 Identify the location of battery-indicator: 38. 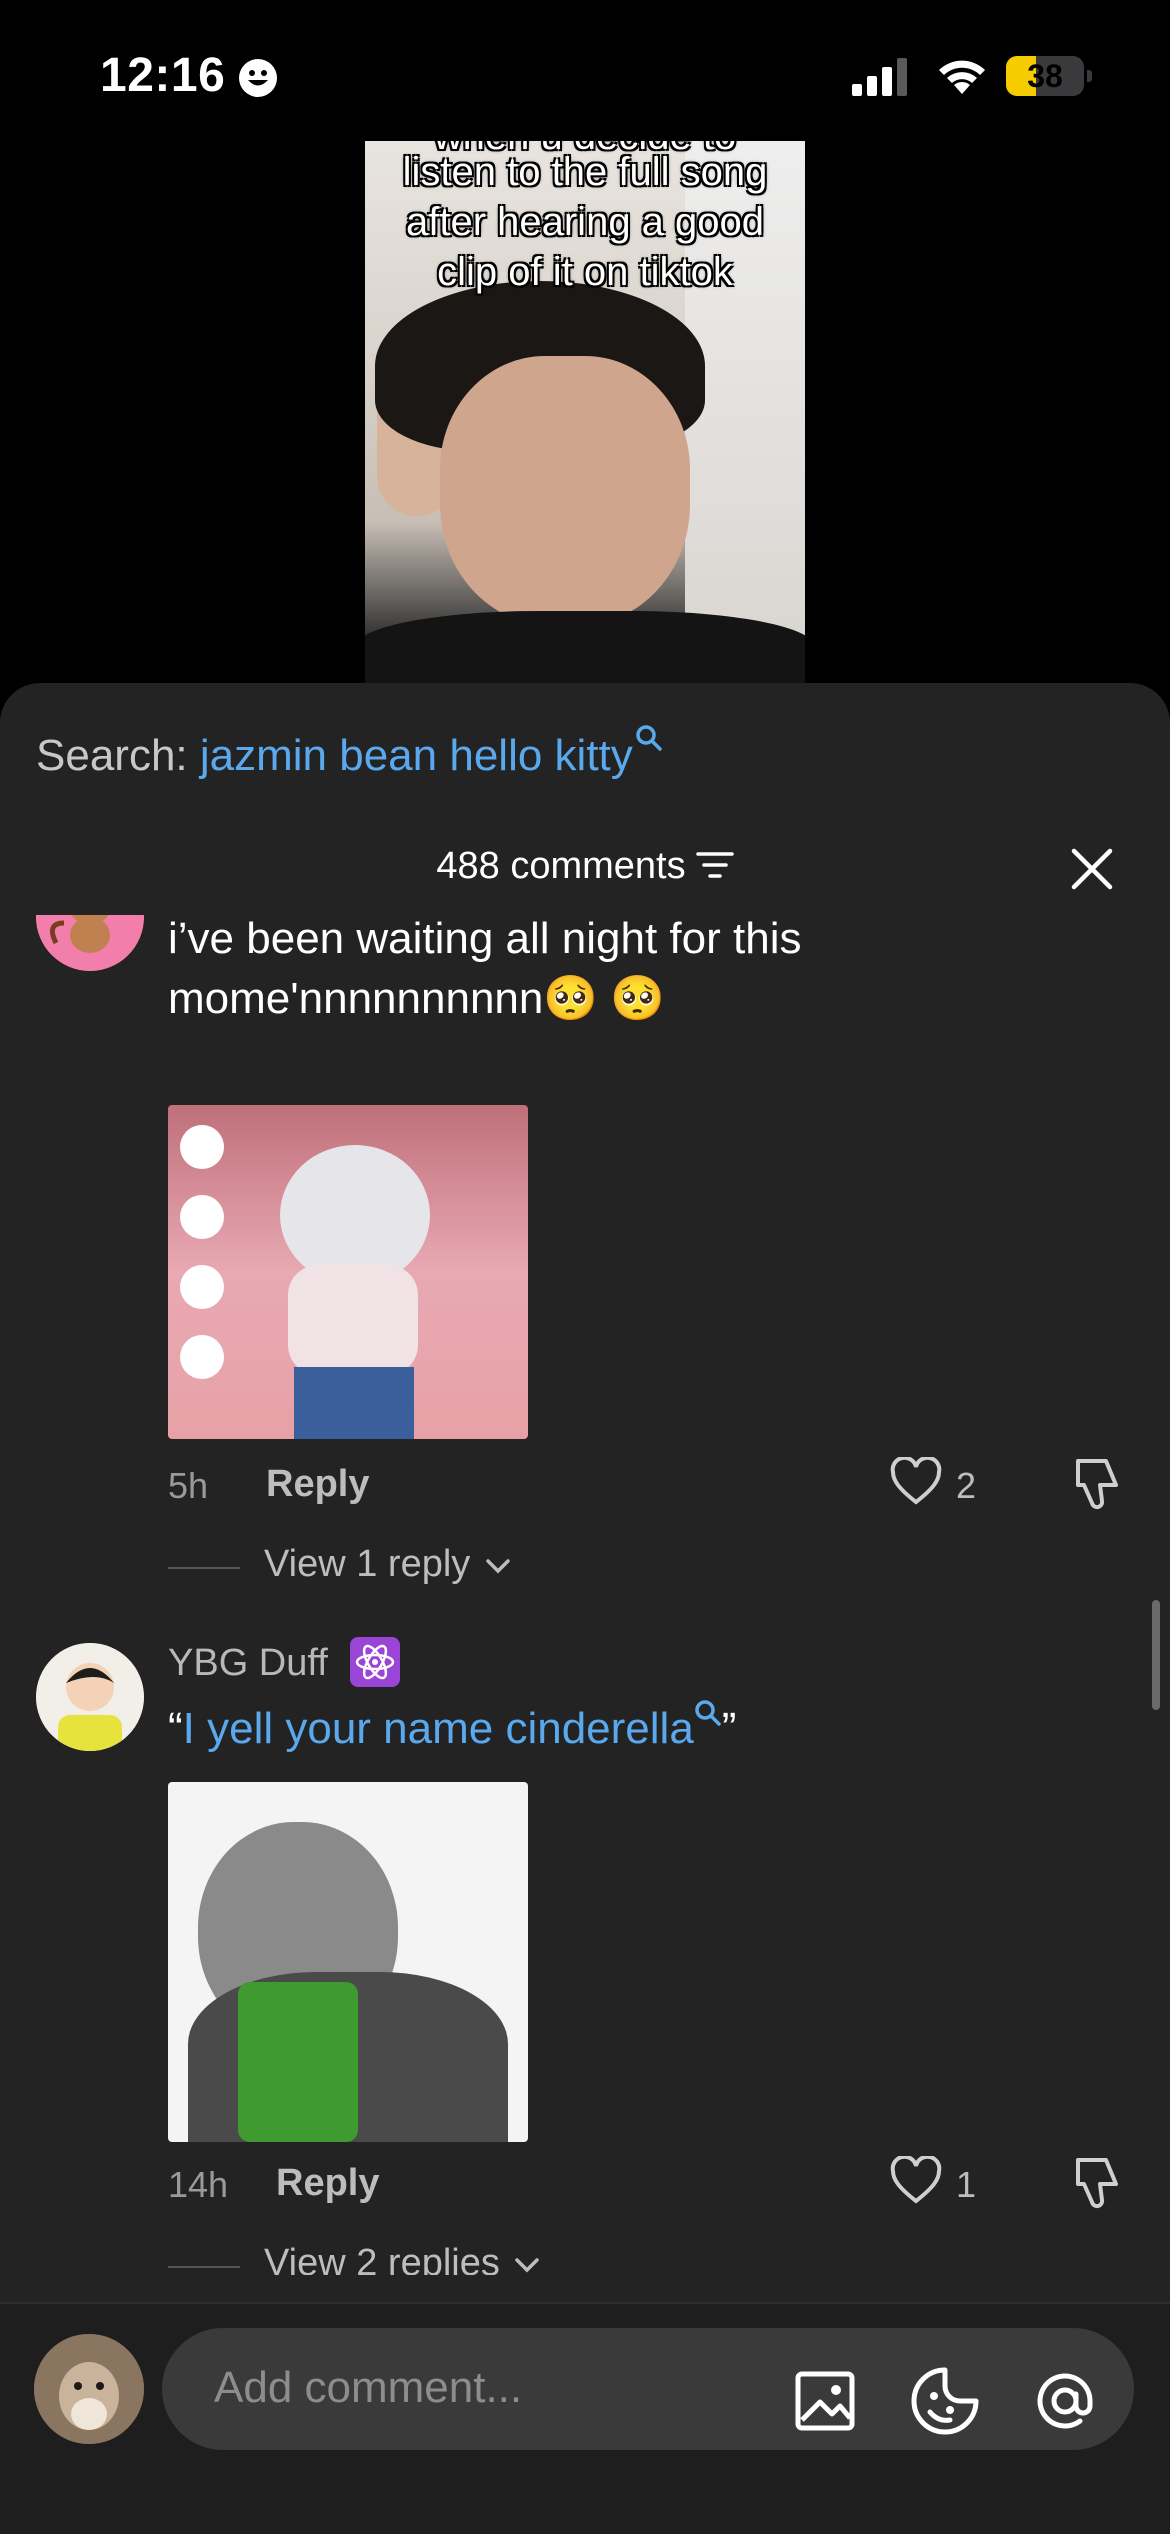
(1049, 76).